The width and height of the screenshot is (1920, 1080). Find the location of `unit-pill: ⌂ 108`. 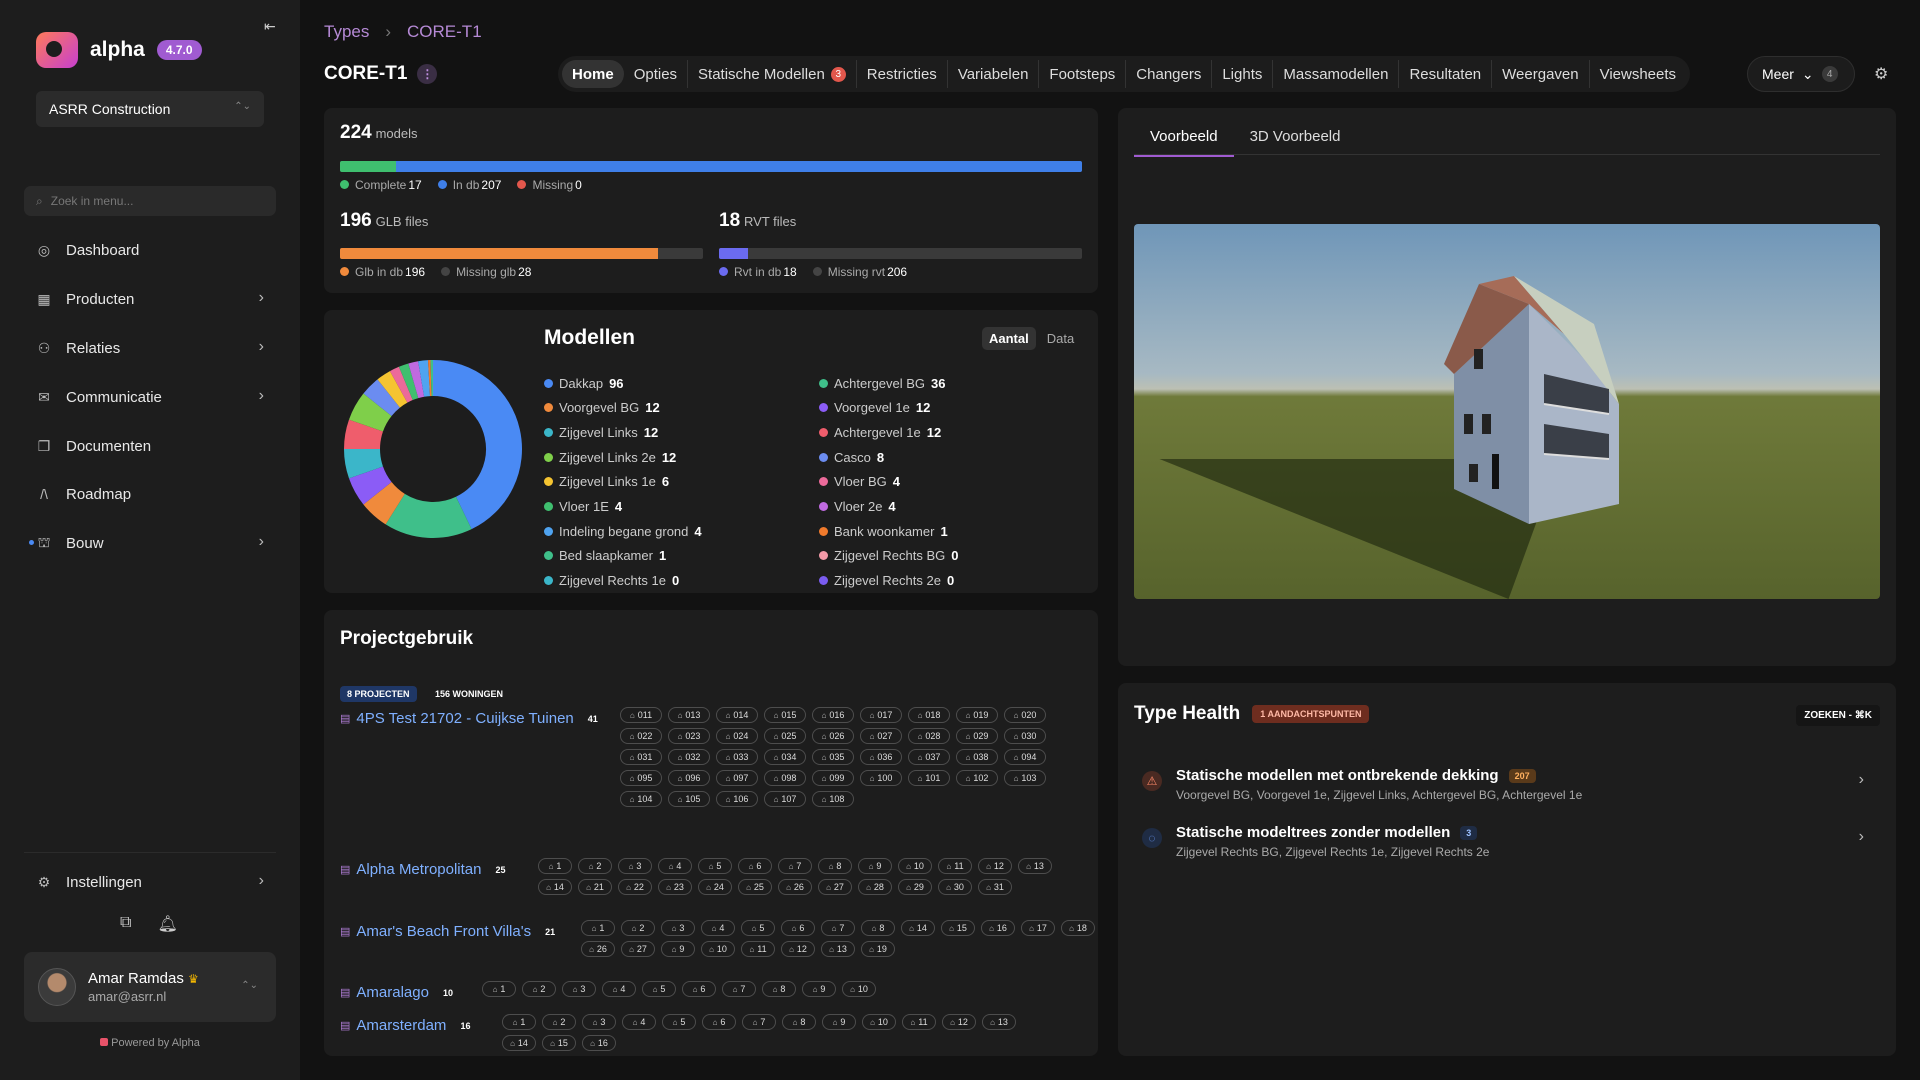

unit-pill: ⌂ 108 is located at coordinates (833, 799).